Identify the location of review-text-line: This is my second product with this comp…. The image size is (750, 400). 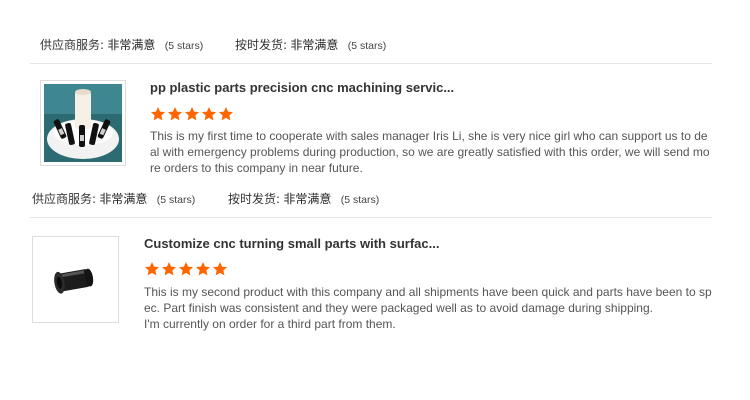
(428, 300).